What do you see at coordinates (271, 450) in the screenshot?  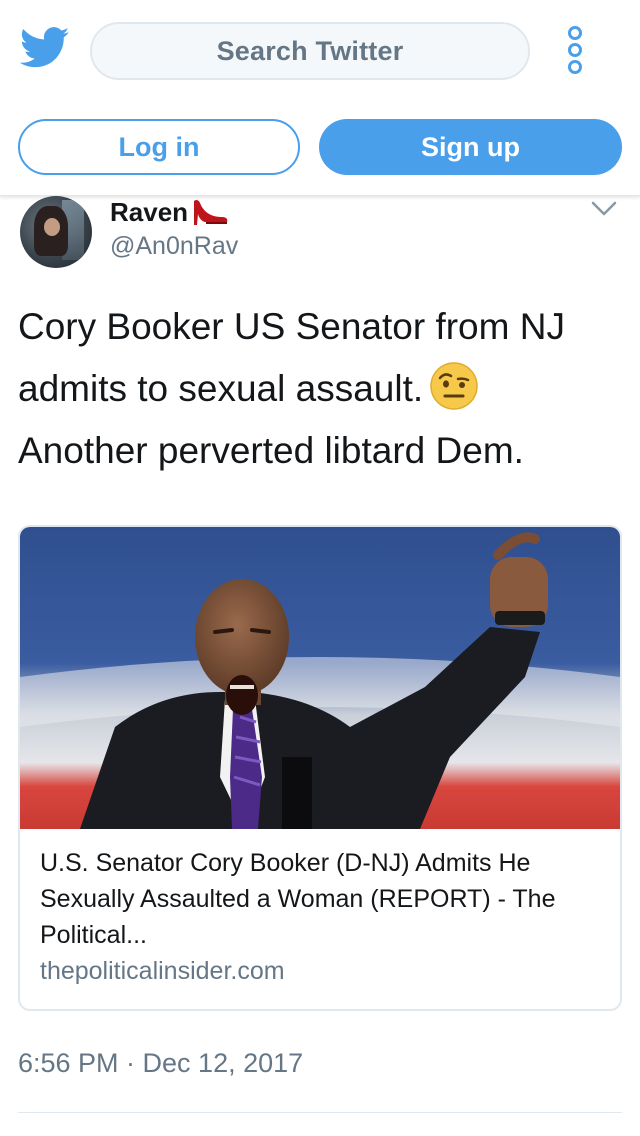 I see `tweet-text-line: Another perverted libtard Dem.` at bounding box center [271, 450].